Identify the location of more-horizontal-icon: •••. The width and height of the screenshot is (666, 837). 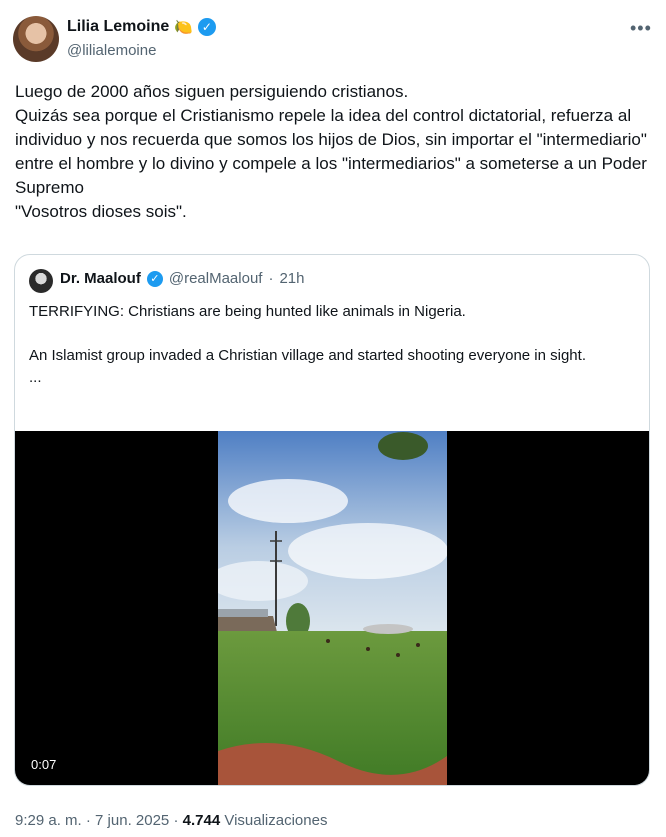
(641, 28).